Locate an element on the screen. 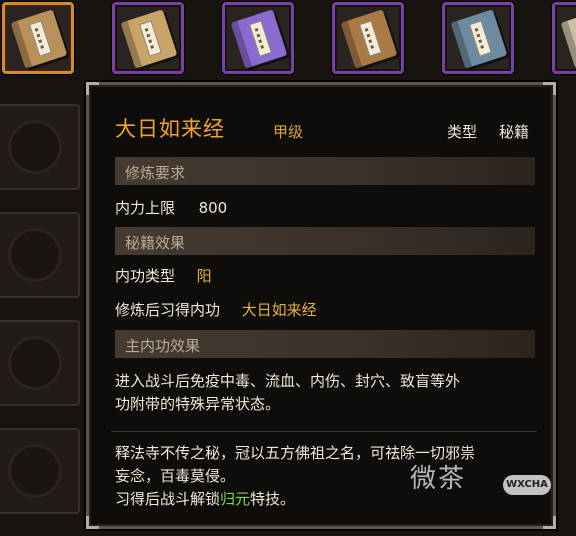  watermark-logo: 微茶 is located at coordinates (438, 479).